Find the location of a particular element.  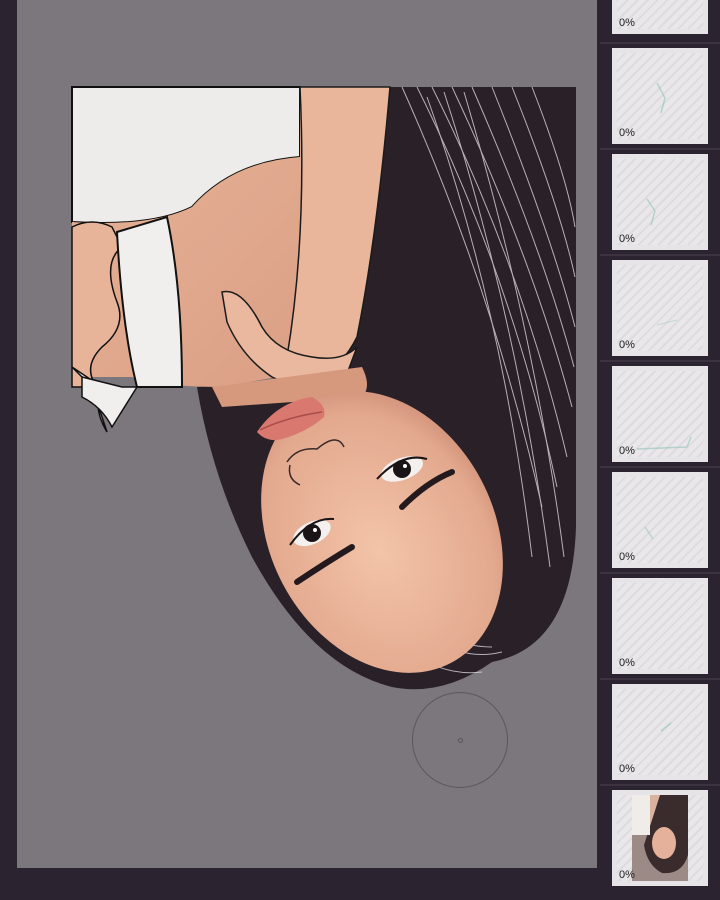

photo-reference-thumbnail is located at coordinates (660, 838).